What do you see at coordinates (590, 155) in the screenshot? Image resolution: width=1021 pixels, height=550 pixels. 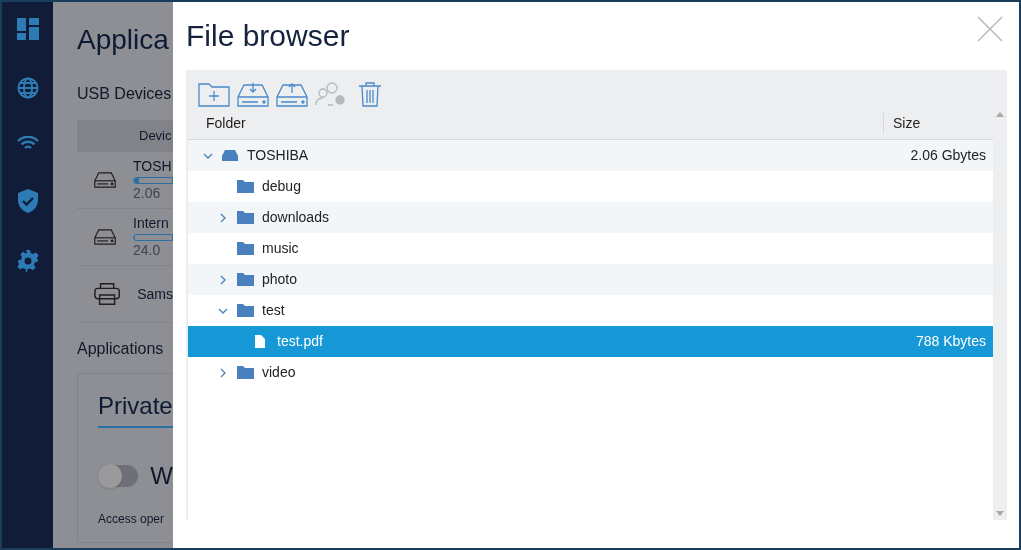 I see `tree-row: TOSHIBA 2.06 Gbytes` at bounding box center [590, 155].